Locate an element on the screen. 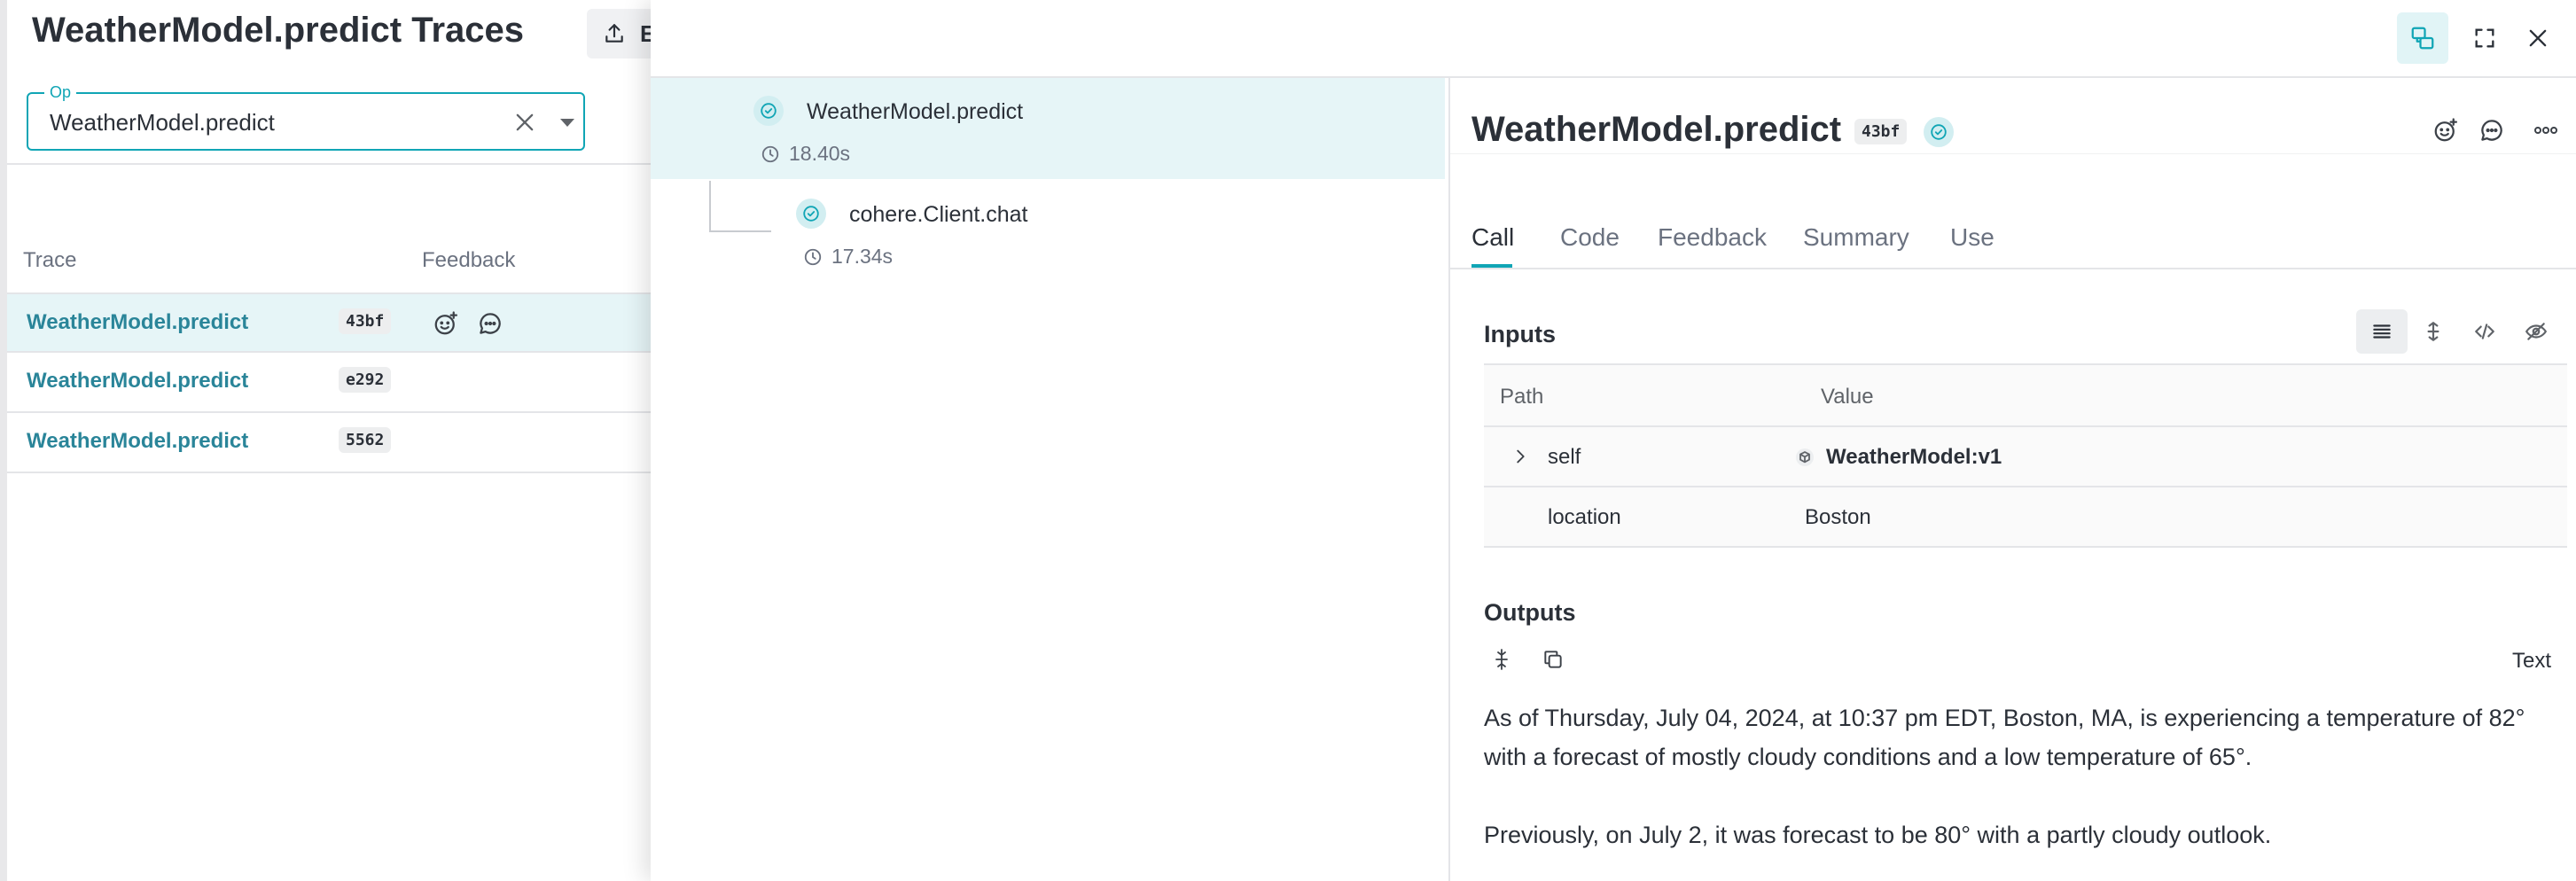  trace-id-badge: 5562 is located at coordinates (365, 440).